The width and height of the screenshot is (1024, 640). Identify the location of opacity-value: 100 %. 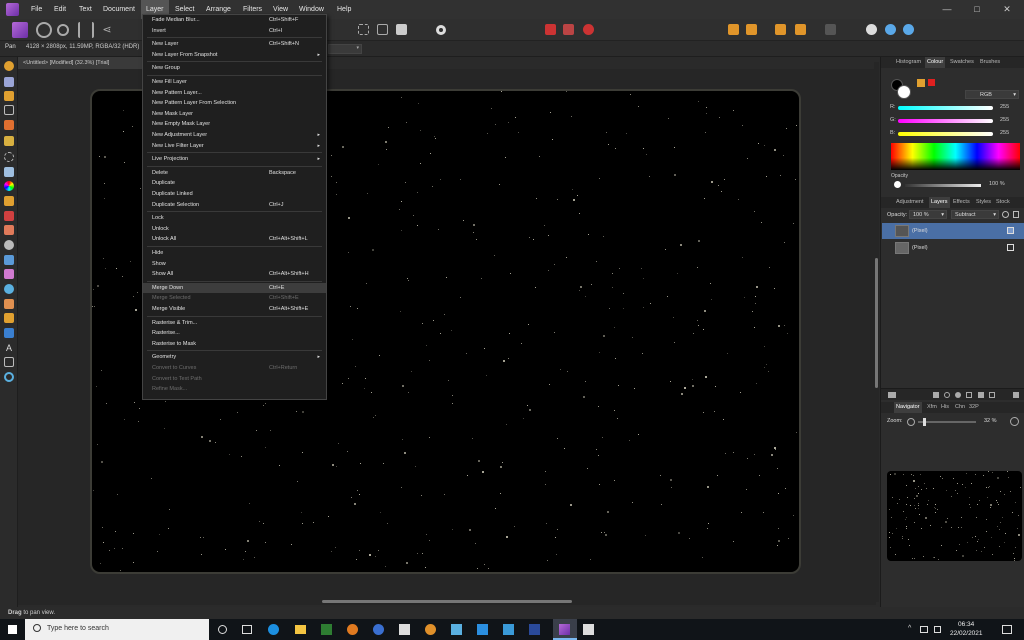
(997, 184).